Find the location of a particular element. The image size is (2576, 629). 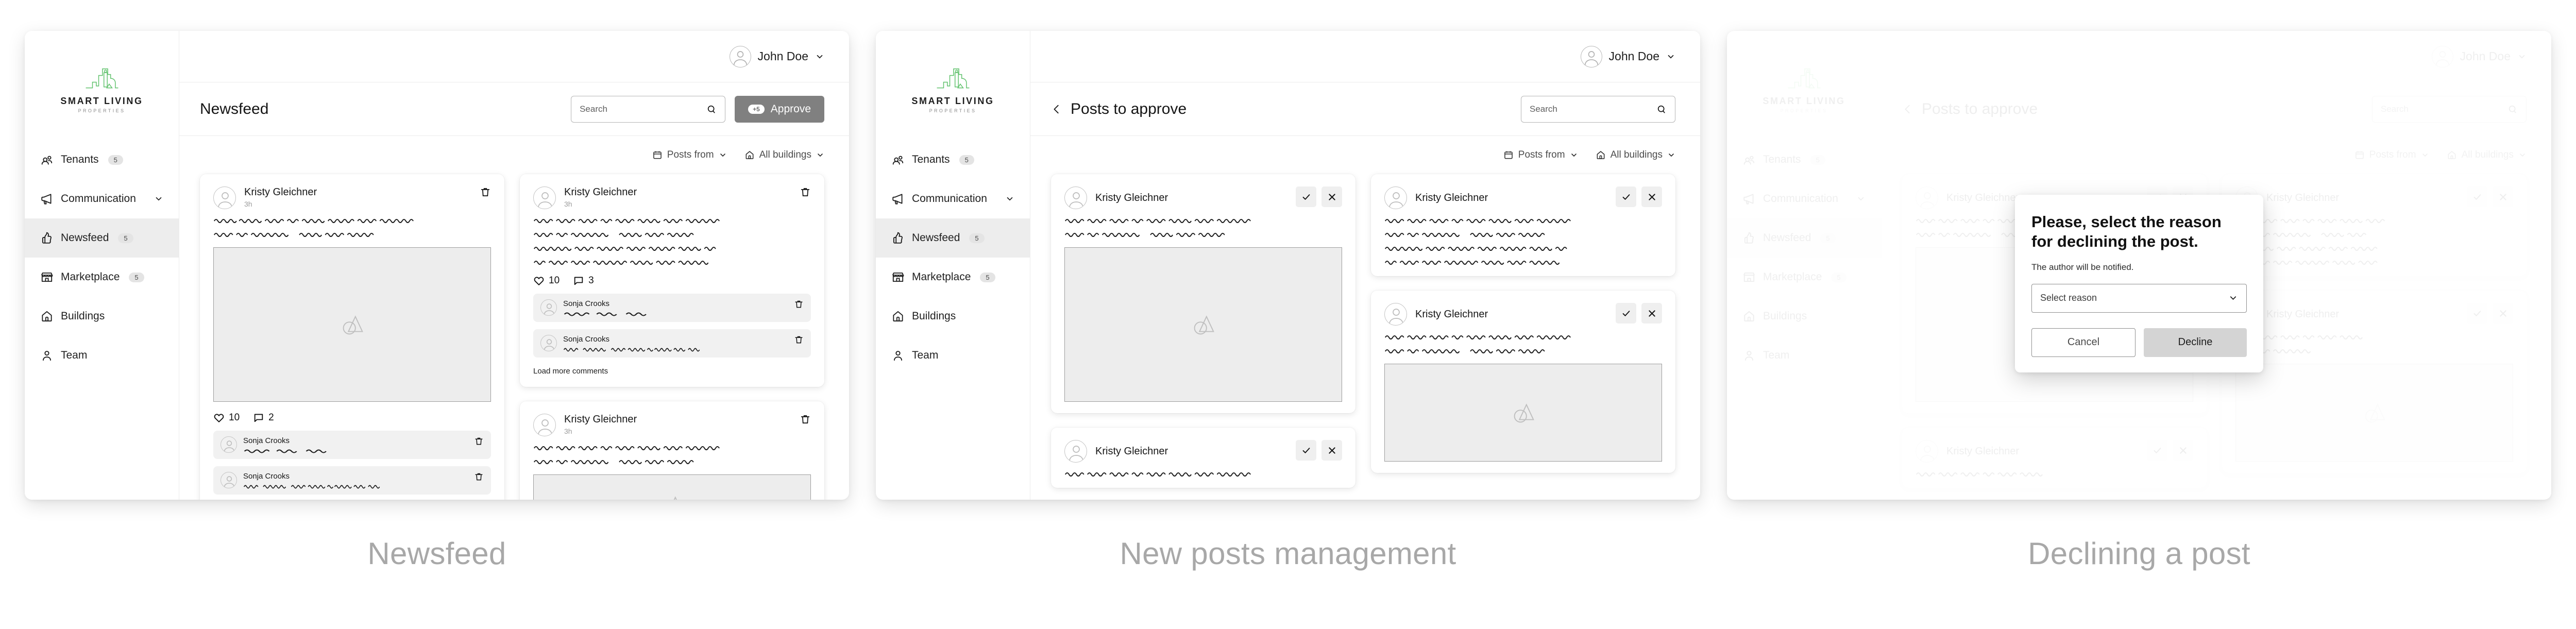

approve-button: +5 Approve is located at coordinates (780, 109).